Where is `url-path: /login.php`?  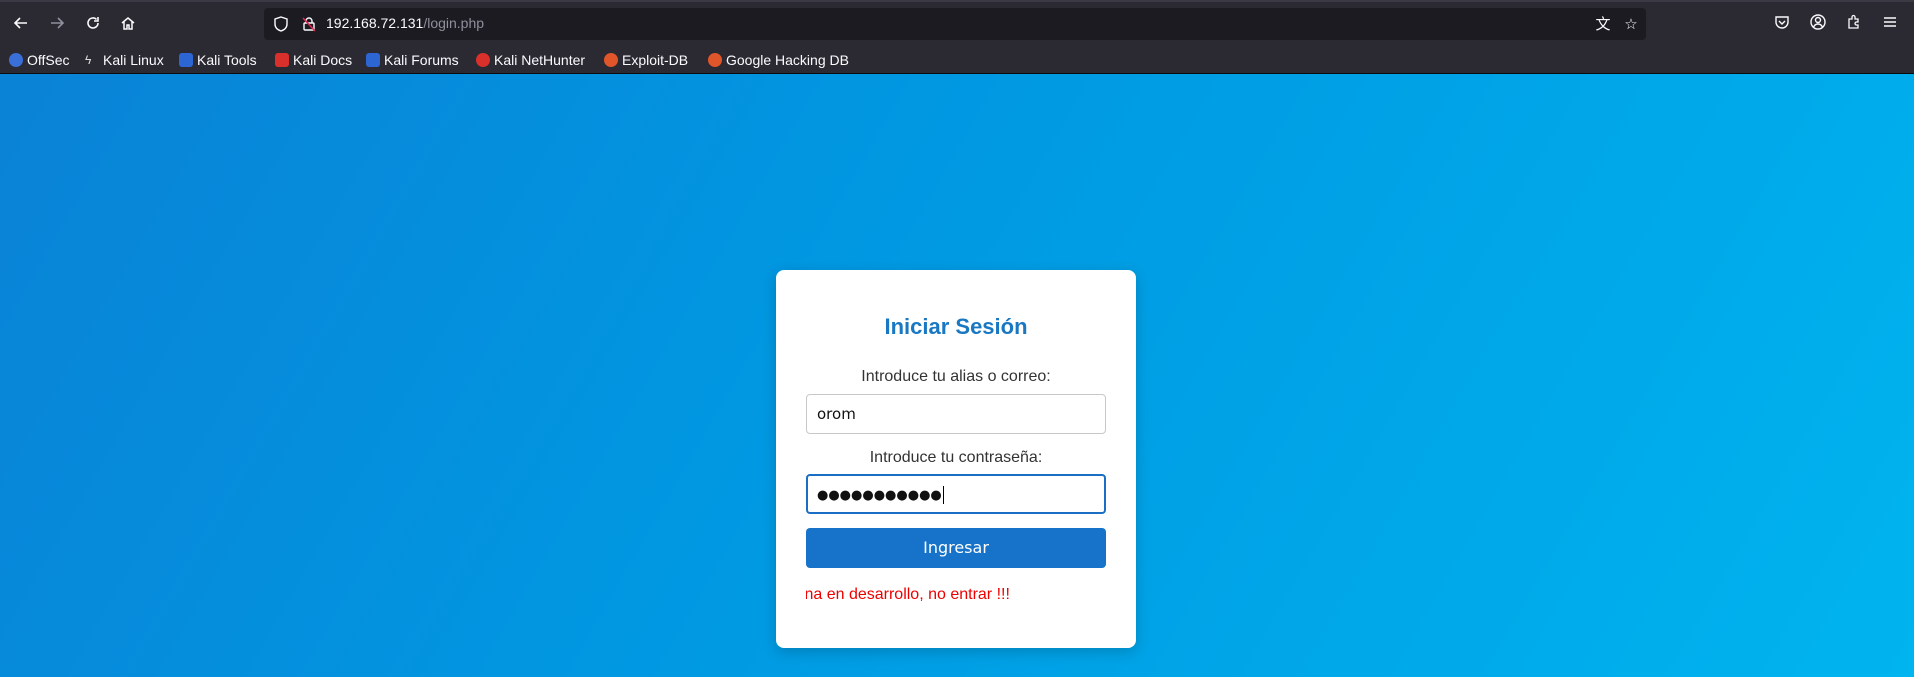
url-path: /login.php is located at coordinates (454, 23).